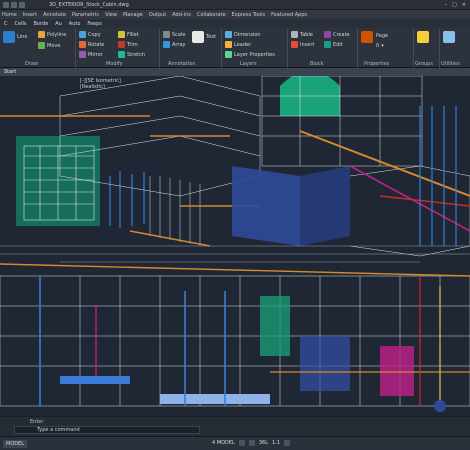  Describe the element at coordinates (15, 443) in the screenshot. I see `model-tab: MODEL` at that location.